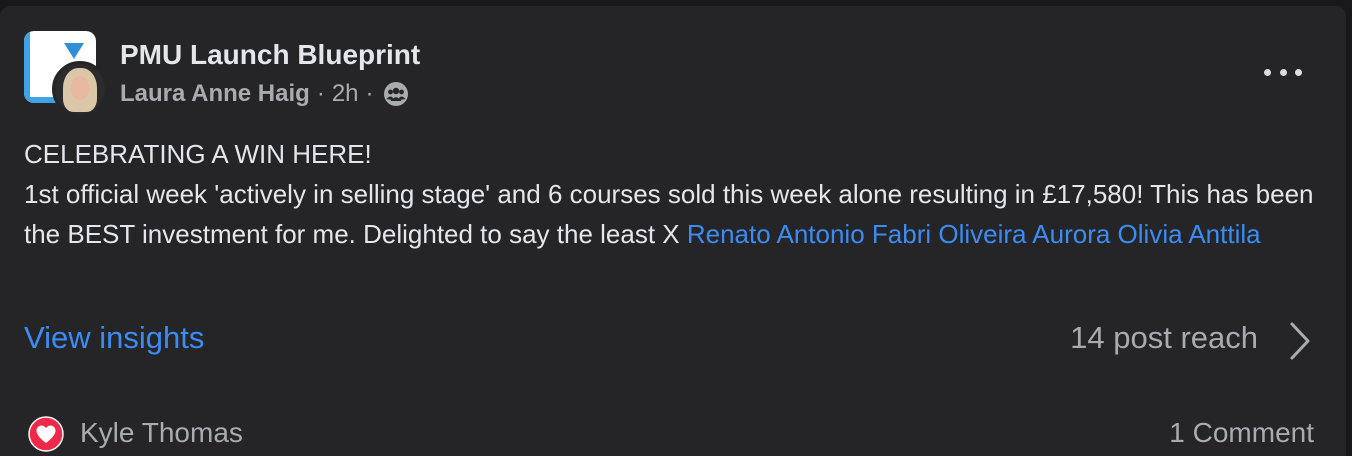 This screenshot has width=1352, height=456. What do you see at coordinates (345, 94) in the screenshot?
I see `post-time: 2h` at bounding box center [345, 94].